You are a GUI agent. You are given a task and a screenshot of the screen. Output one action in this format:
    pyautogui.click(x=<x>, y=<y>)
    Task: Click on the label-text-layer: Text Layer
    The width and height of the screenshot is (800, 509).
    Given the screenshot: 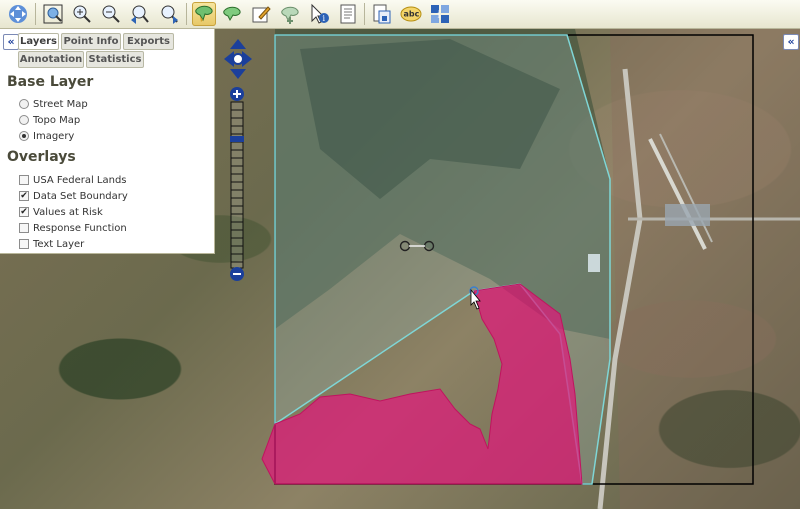 What is the action you would take?
    pyautogui.click(x=59, y=244)
    